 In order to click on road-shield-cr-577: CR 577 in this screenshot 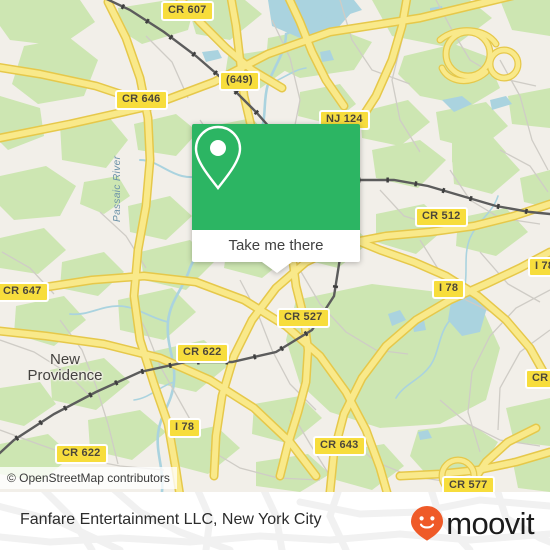, I will do `click(468, 484)`.